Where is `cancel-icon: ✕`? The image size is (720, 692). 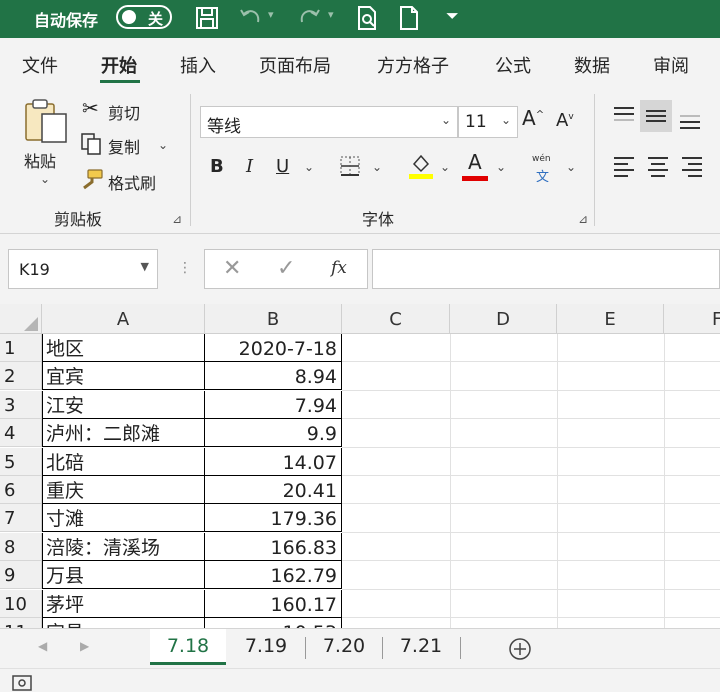
cancel-icon: ✕ is located at coordinates (232, 268).